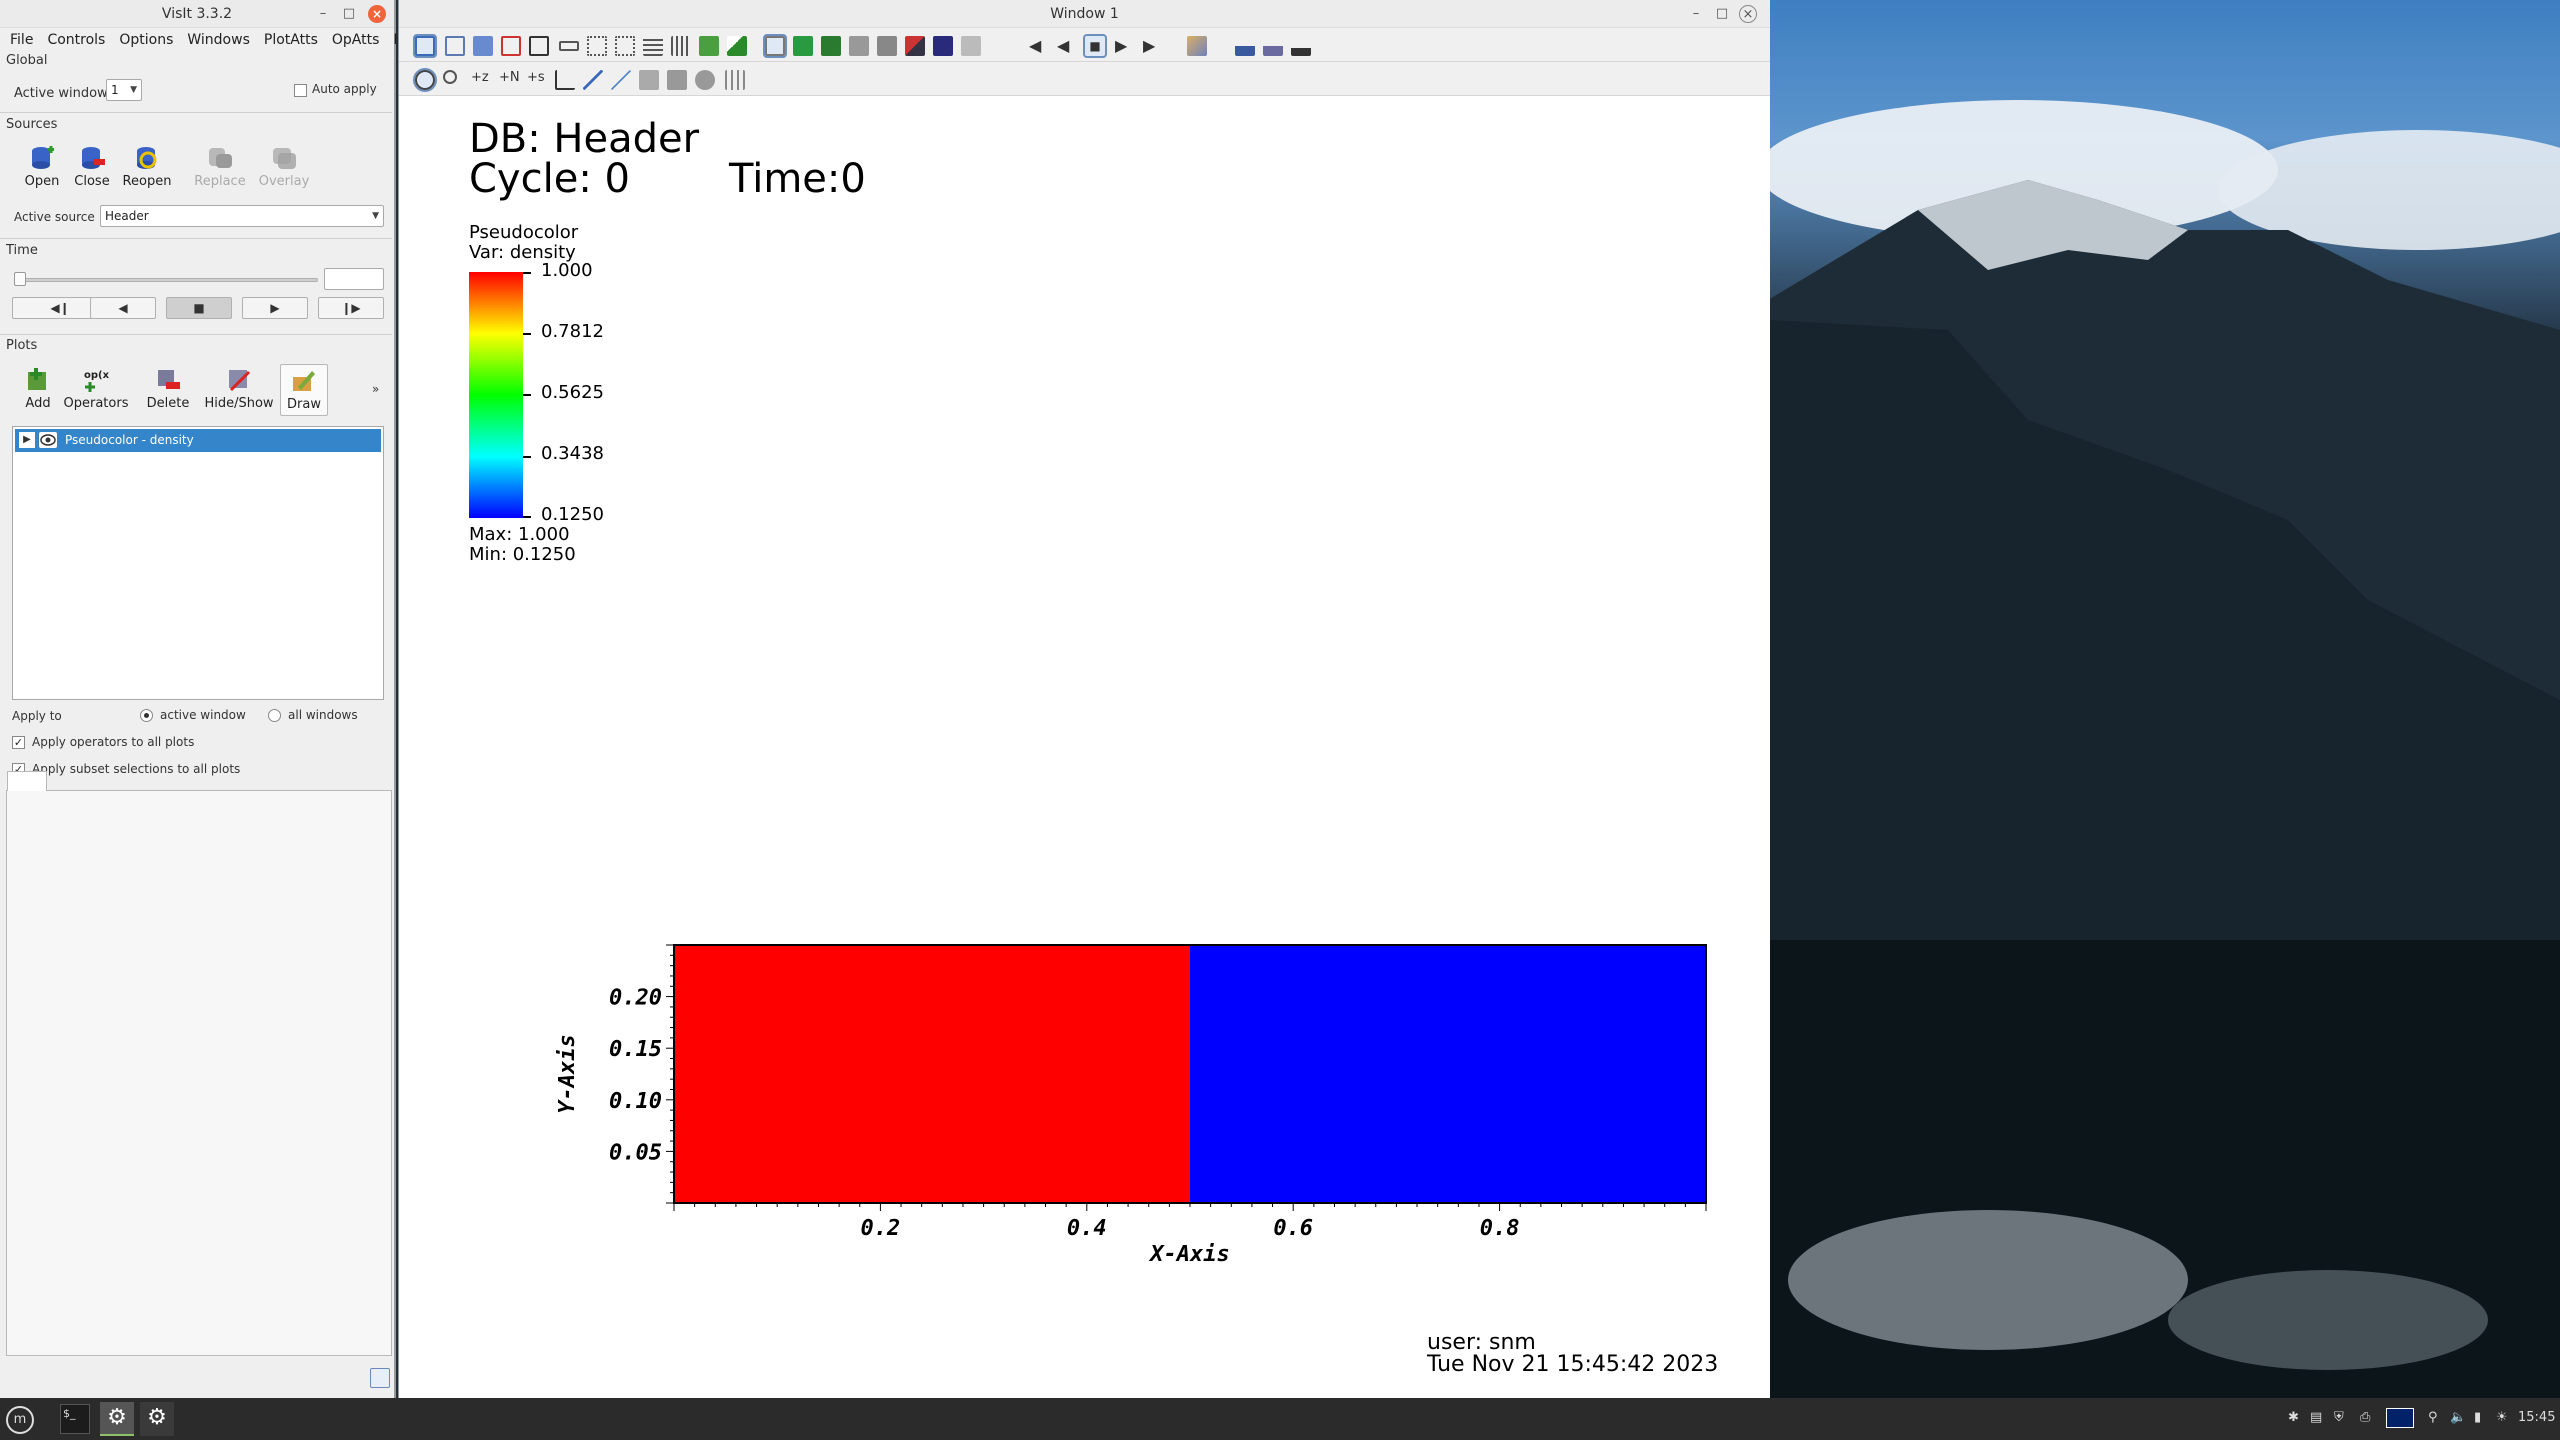 The height and width of the screenshot is (1440, 2560). What do you see at coordinates (425, 46) in the screenshot?
I see `window-select-icon` at bounding box center [425, 46].